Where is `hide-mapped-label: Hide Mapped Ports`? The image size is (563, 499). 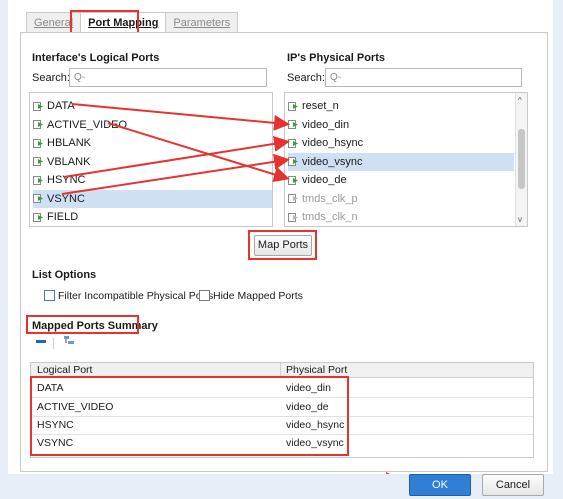 hide-mapped-label: Hide Mapped Ports is located at coordinates (258, 296).